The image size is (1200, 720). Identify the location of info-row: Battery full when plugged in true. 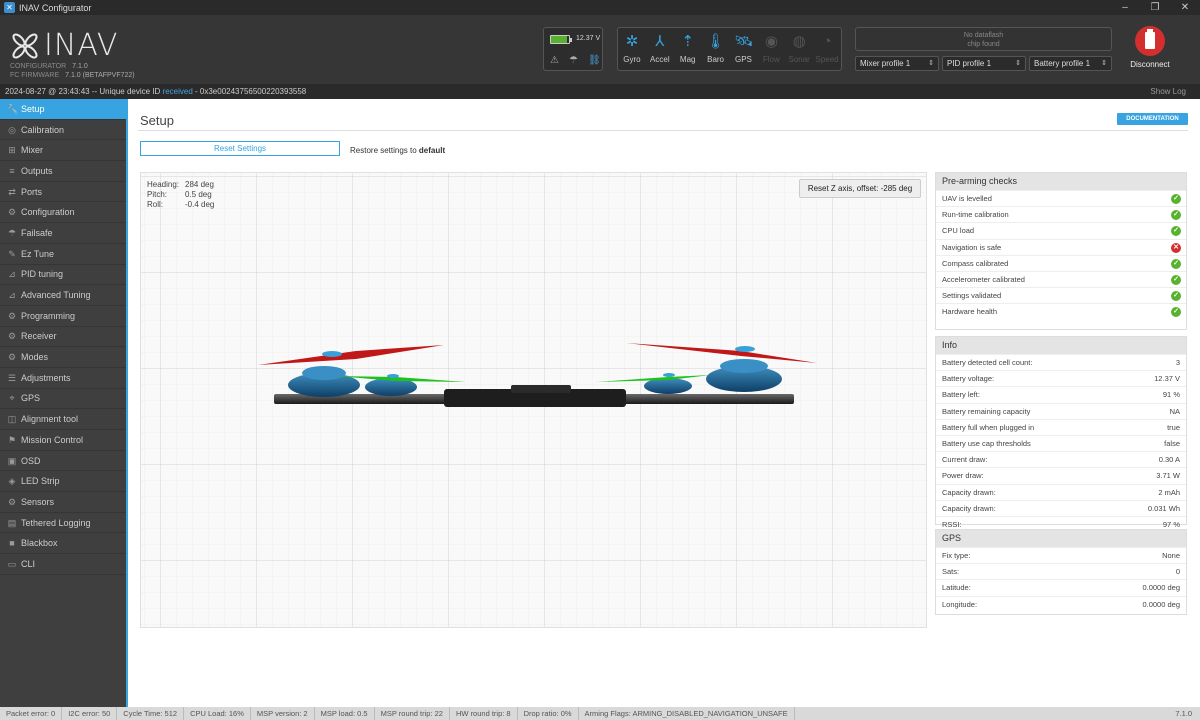
(1061, 426).